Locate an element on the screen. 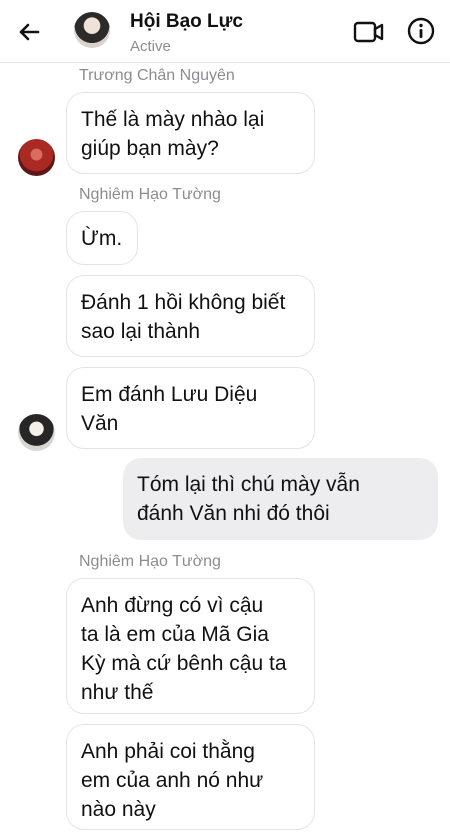 Image resolution: width=450 pixels, height=835 pixels. message-bubble: Em đánh Lưu Diệu Văn is located at coordinates (190, 408).